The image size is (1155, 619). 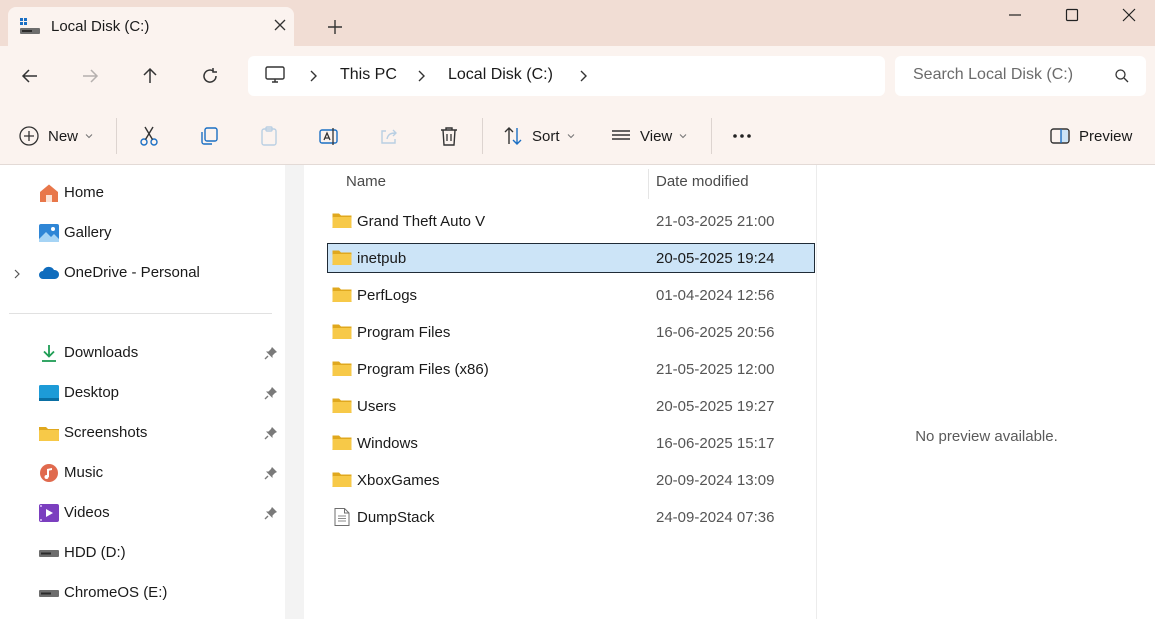 I want to click on chevron-down-icon, so click(x=570, y=136).